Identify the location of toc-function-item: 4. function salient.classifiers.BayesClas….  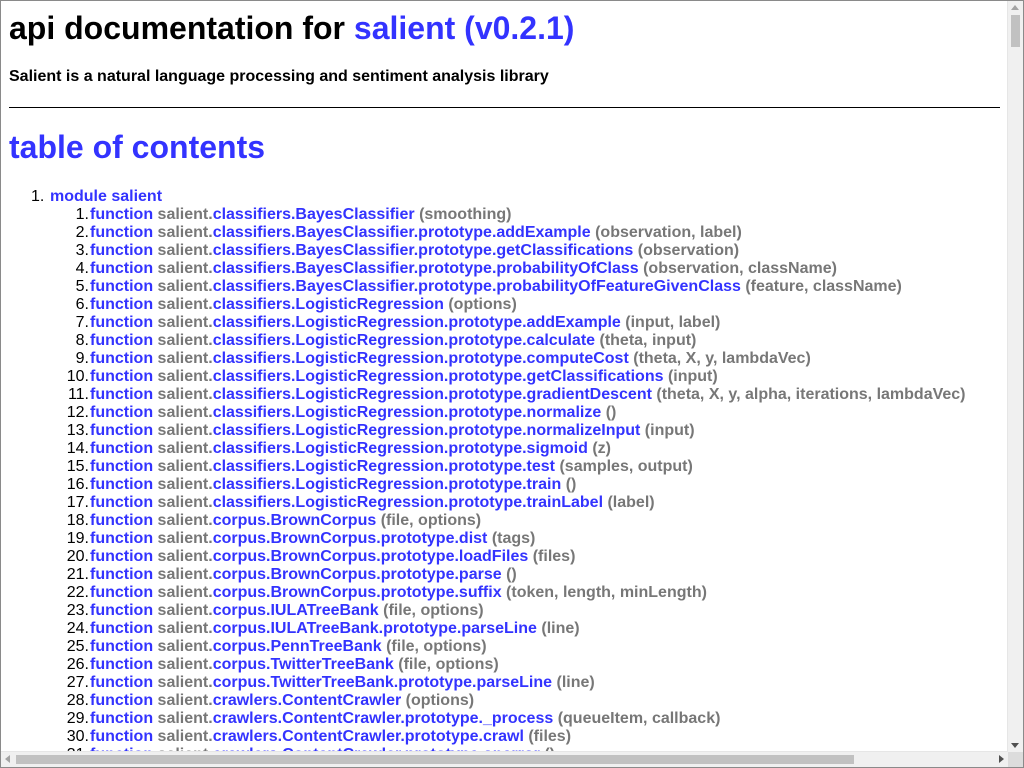
(504, 269).